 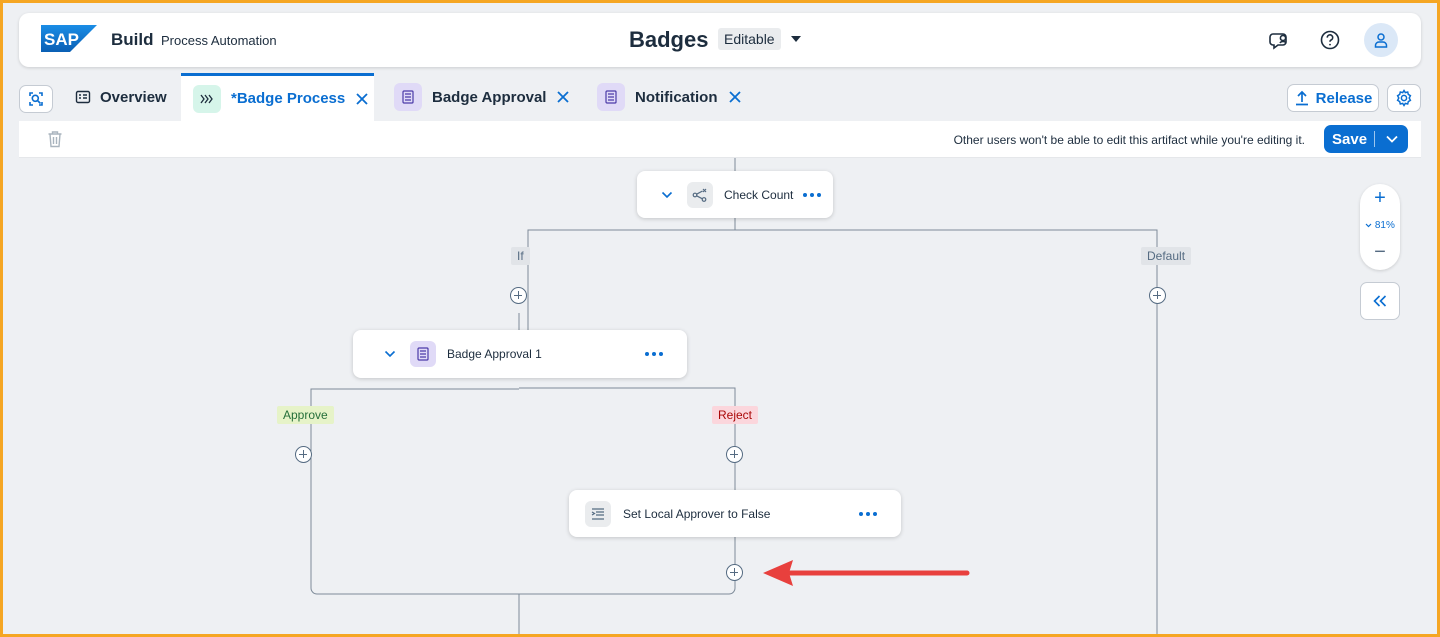 I want to click on tab-notification-label: Notification, so click(x=676, y=97).